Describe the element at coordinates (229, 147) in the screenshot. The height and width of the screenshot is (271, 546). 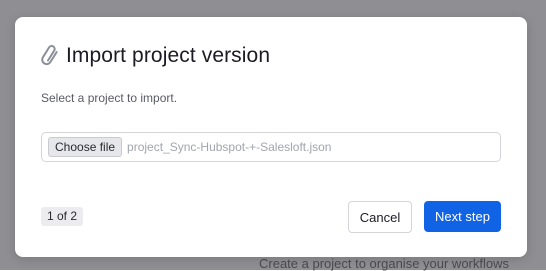
I see `selected-file-name: project_Sync-Hubspot-+-Salesloft.json` at that location.